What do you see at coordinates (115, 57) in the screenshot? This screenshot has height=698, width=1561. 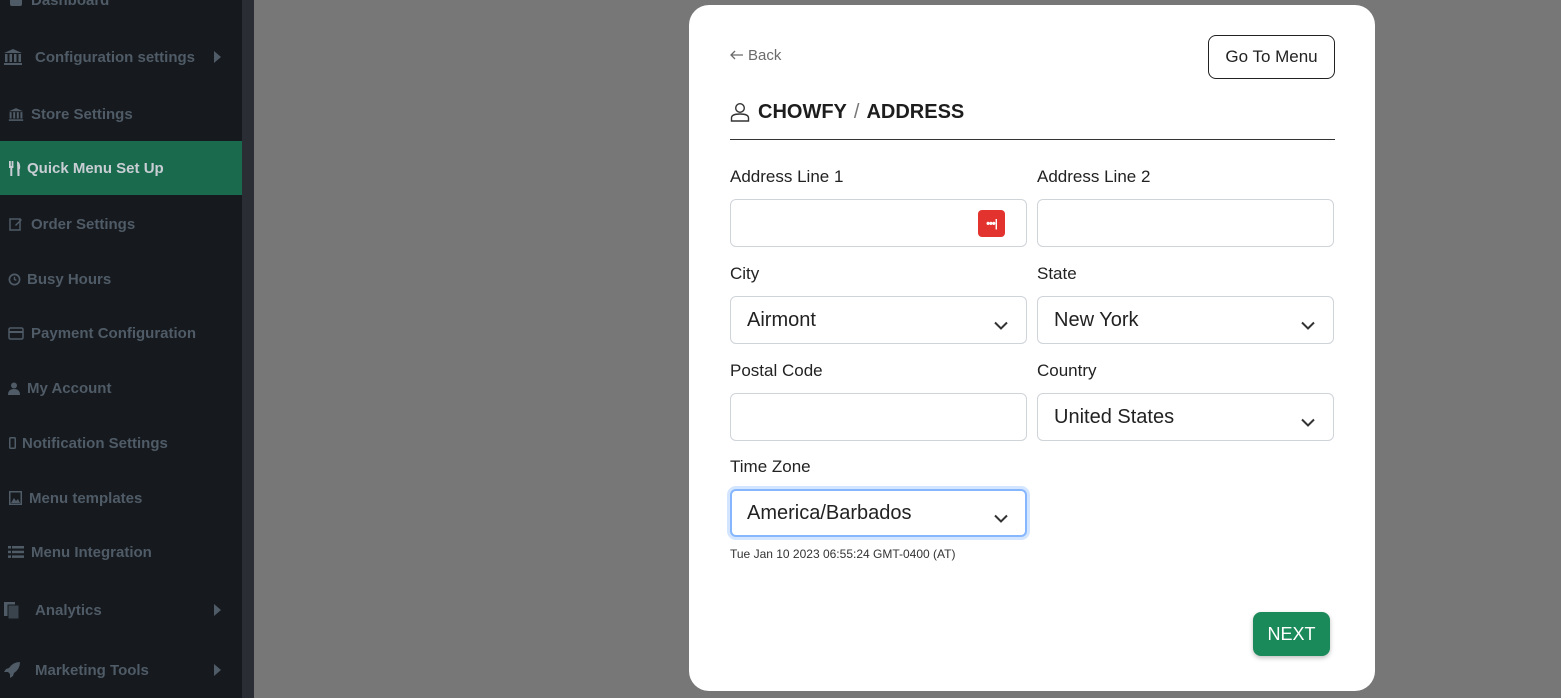 I see `sidebar-item-label: Configuration settings` at bounding box center [115, 57].